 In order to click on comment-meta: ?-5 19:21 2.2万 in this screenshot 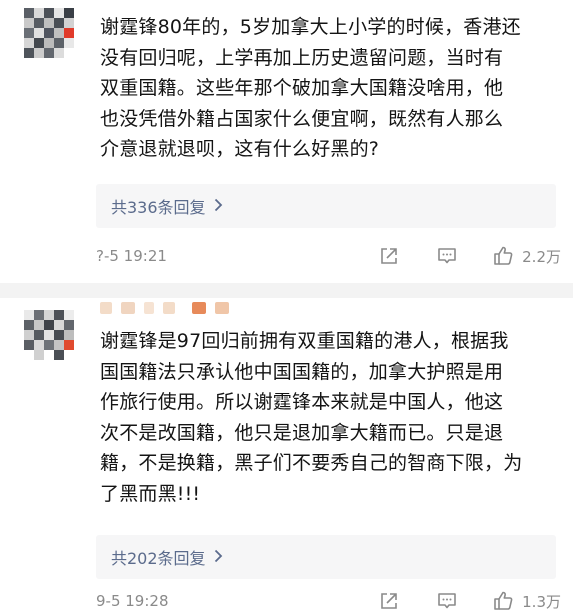, I will do `click(328, 256)`.